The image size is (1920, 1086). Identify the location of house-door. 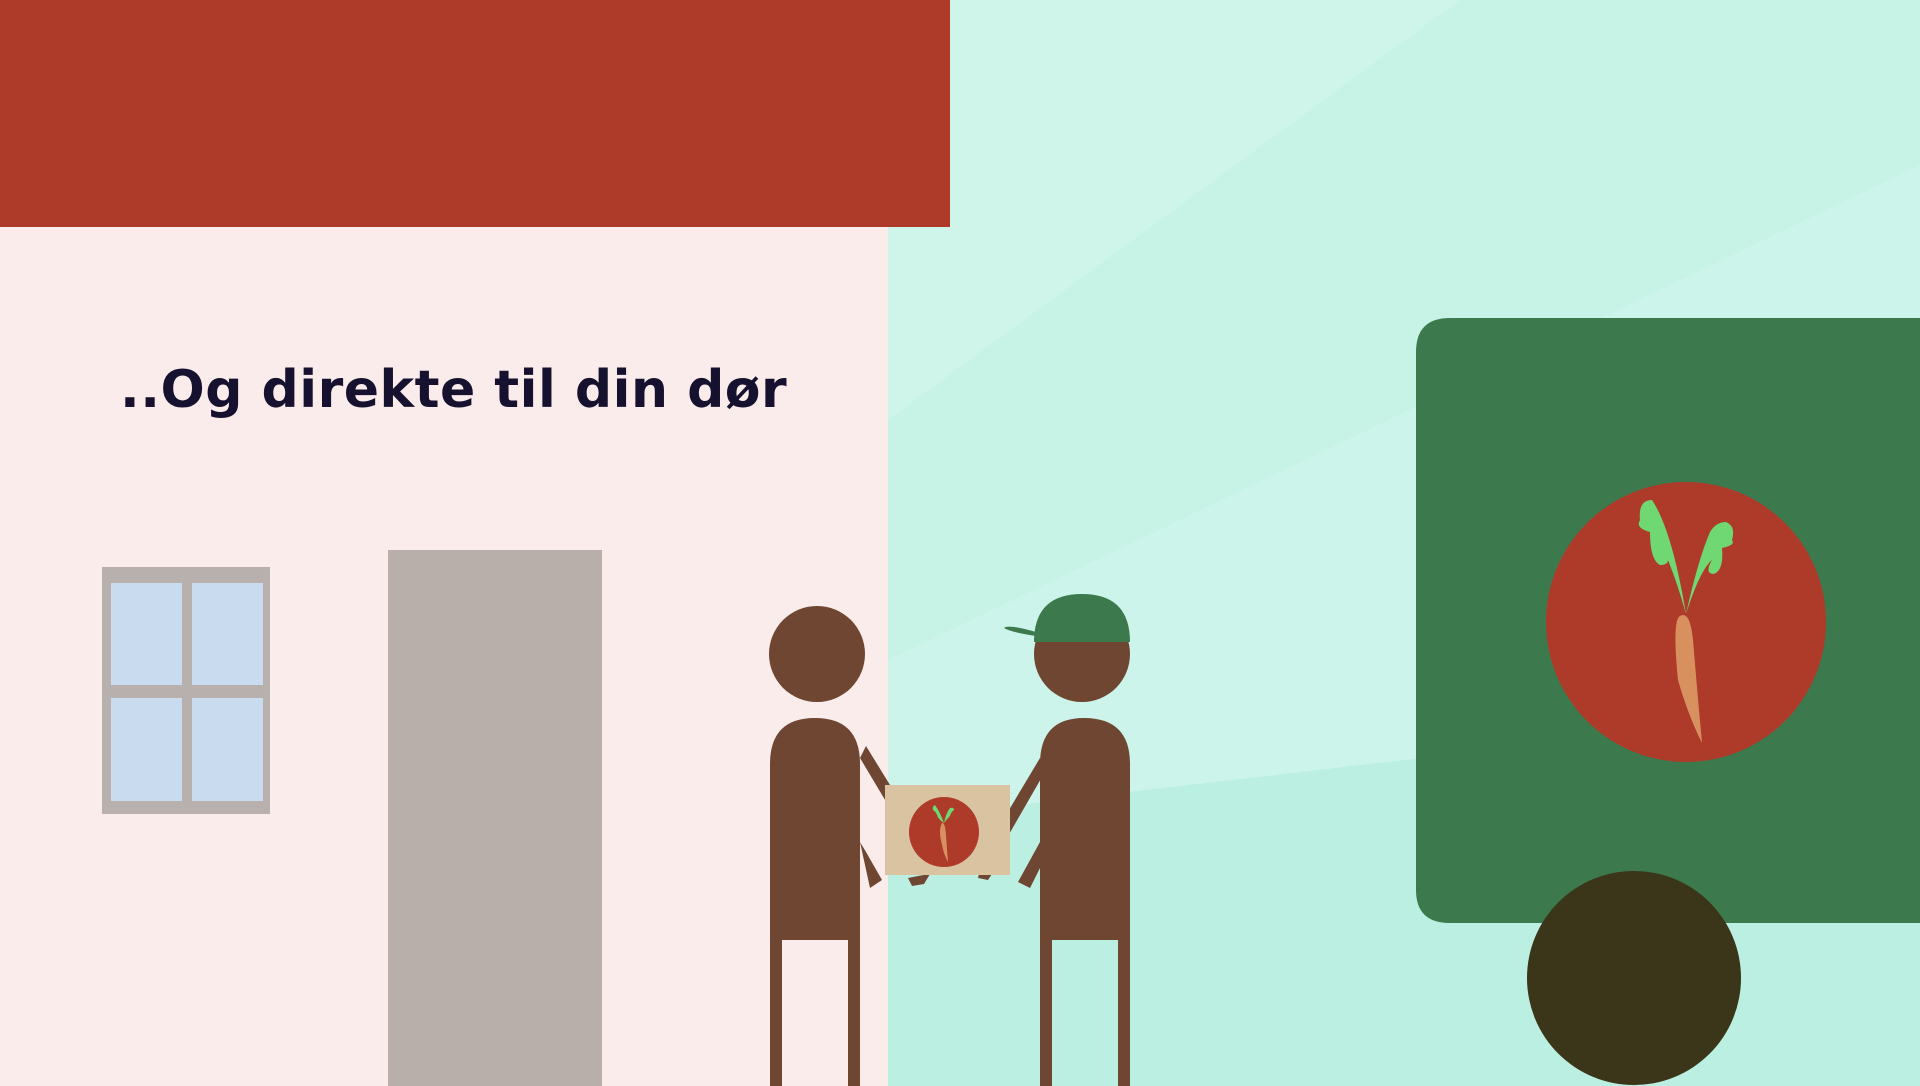
(495, 818).